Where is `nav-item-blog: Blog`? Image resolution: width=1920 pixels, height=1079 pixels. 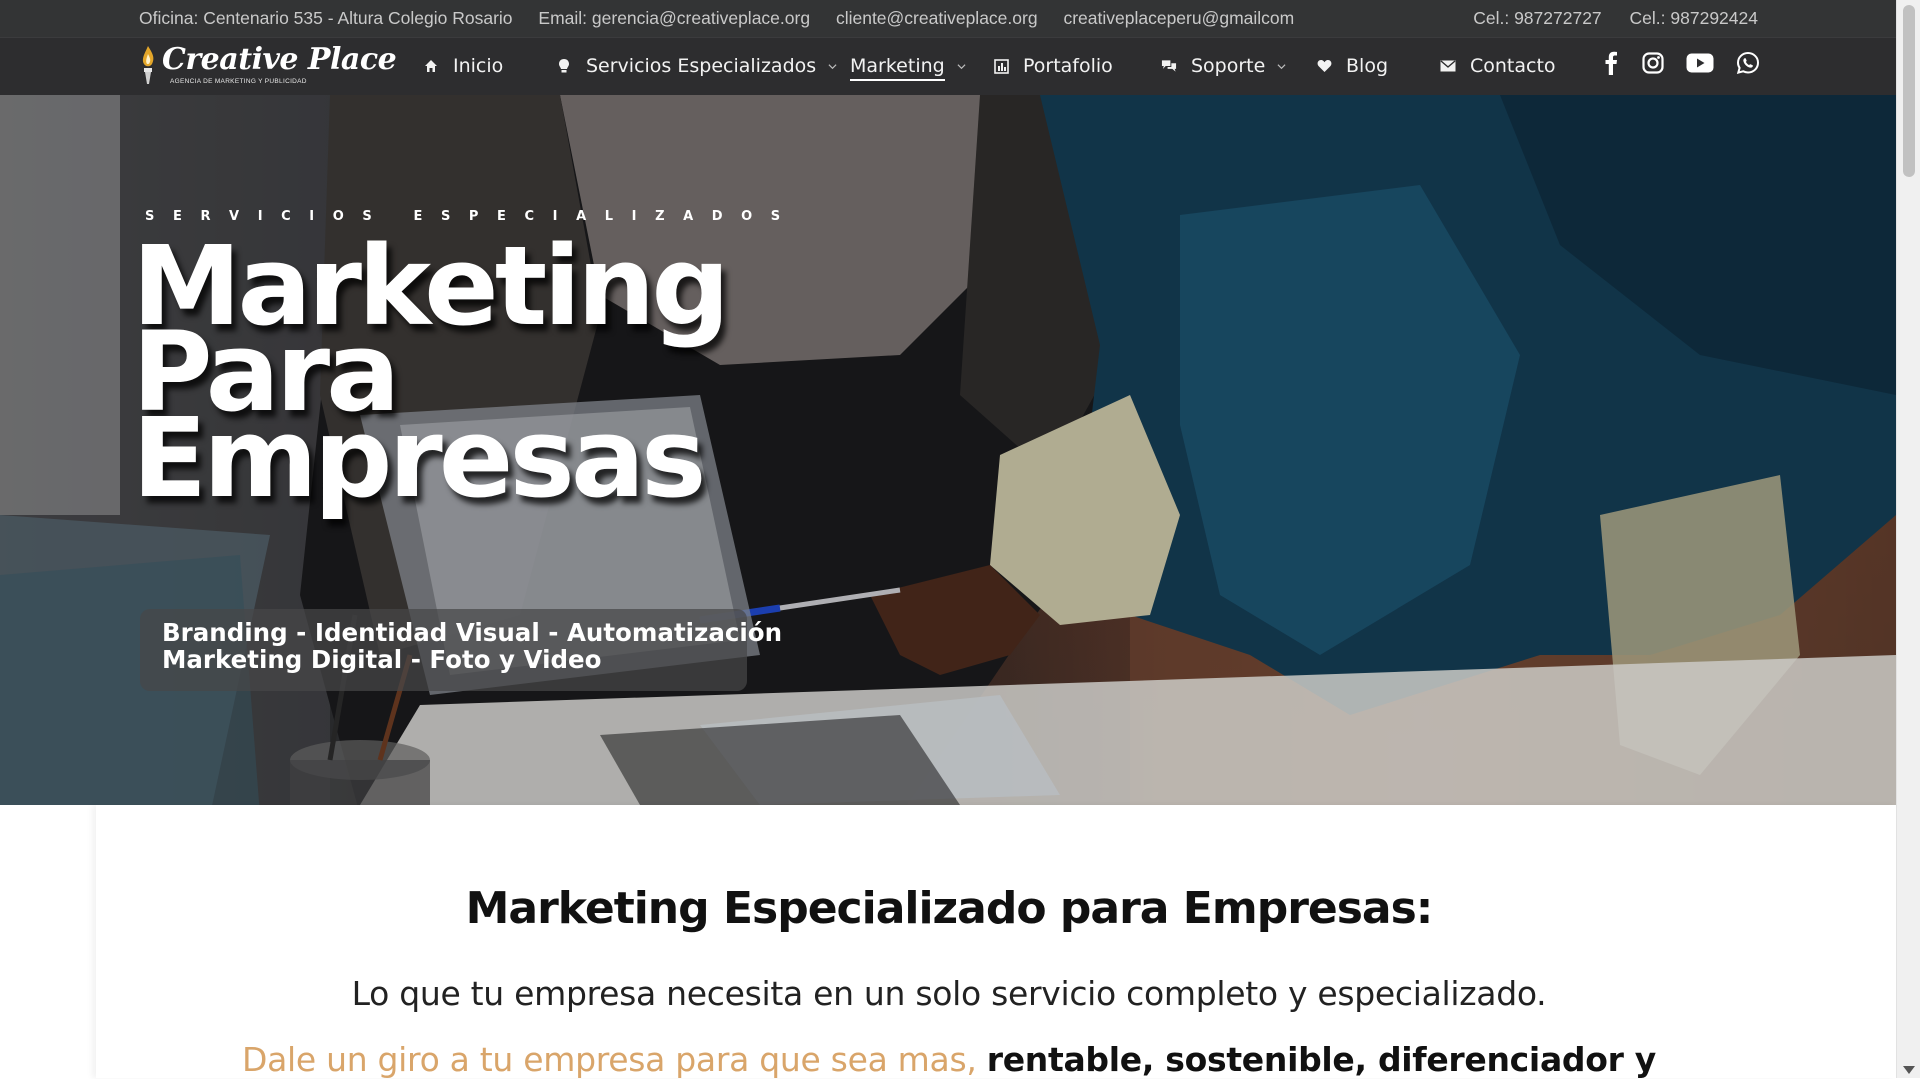
nav-item-blog: Blog is located at coordinates (1352, 66).